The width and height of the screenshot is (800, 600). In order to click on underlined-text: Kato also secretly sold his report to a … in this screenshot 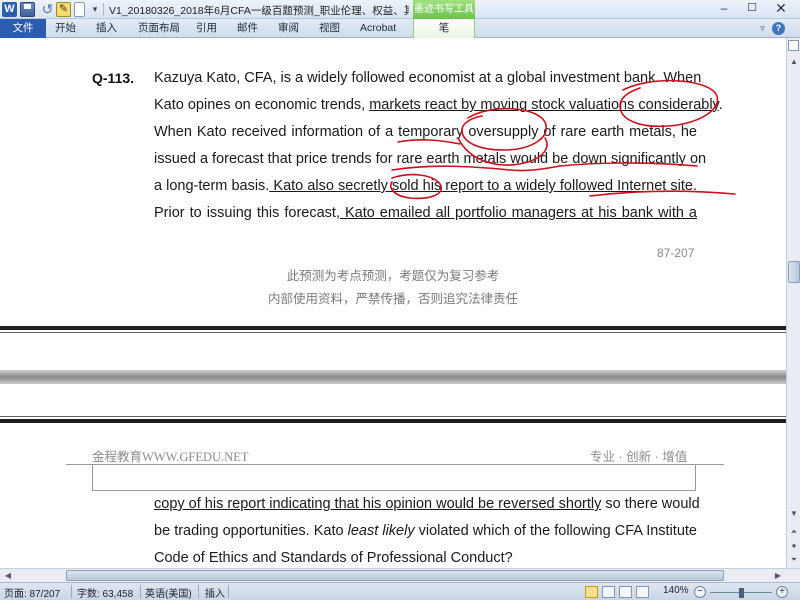, I will do `click(481, 186)`.